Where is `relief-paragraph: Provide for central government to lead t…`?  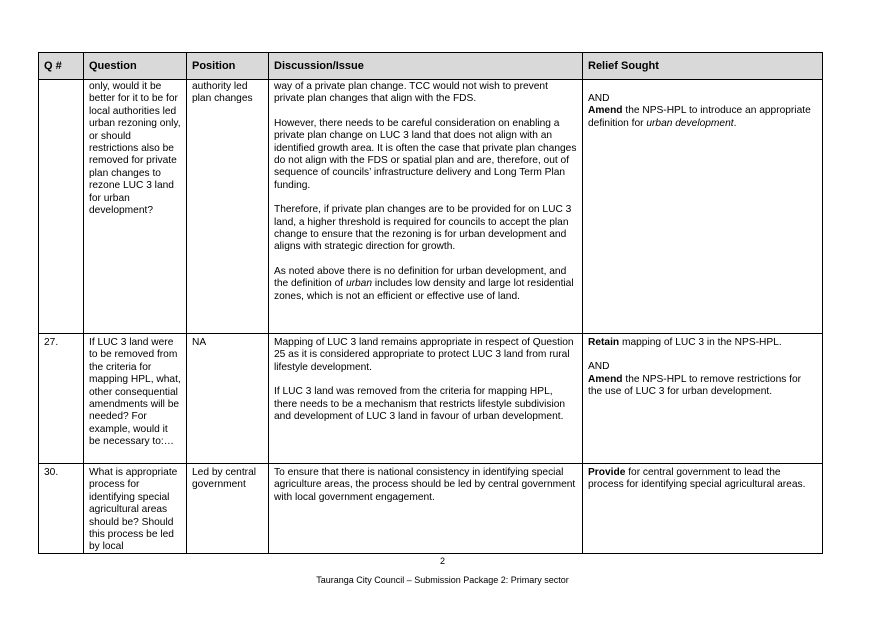
relief-paragraph: Provide for central government to lead t… is located at coordinates (702, 479).